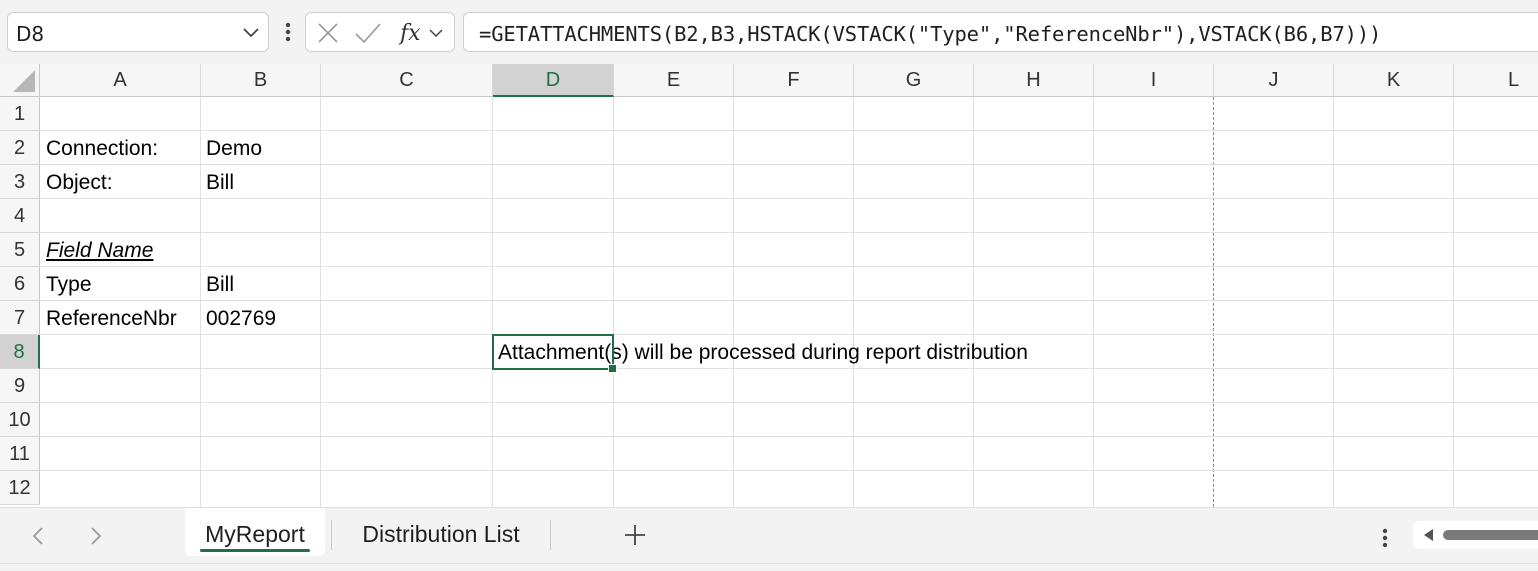 This screenshot has height=571, width=1538. I want to click on svg-text: fx, so click(409, 33).